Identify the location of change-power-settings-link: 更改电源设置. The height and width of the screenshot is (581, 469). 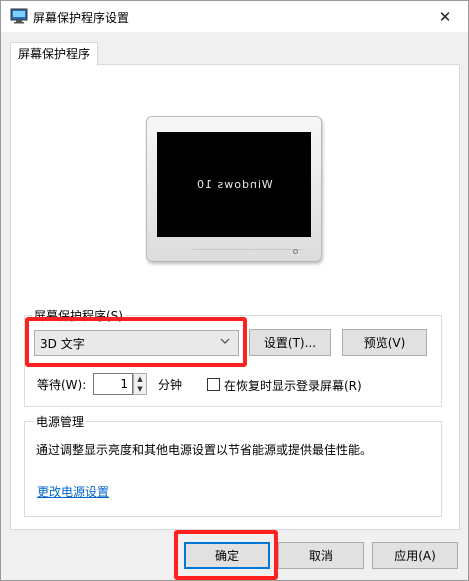
(73, 491).